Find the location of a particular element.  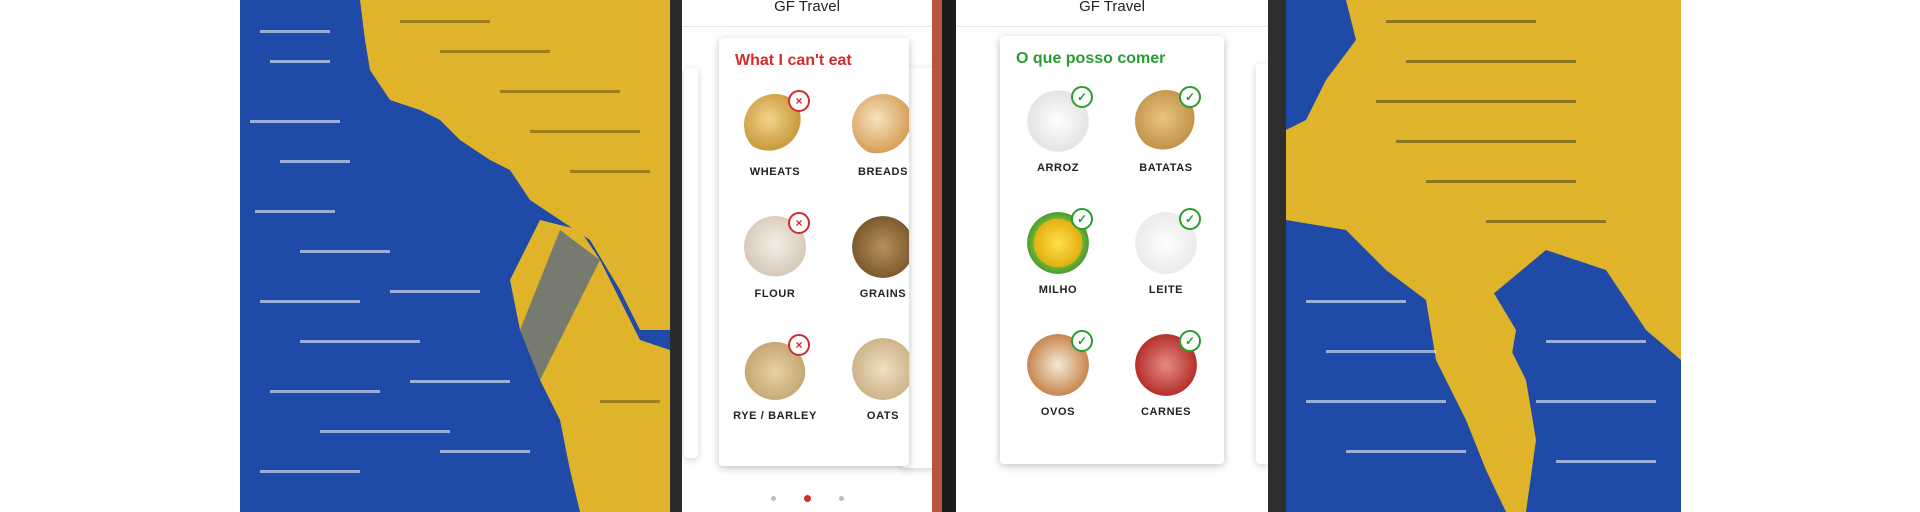

food-item-grains: GRAINS is located at coordinates (872, 258).